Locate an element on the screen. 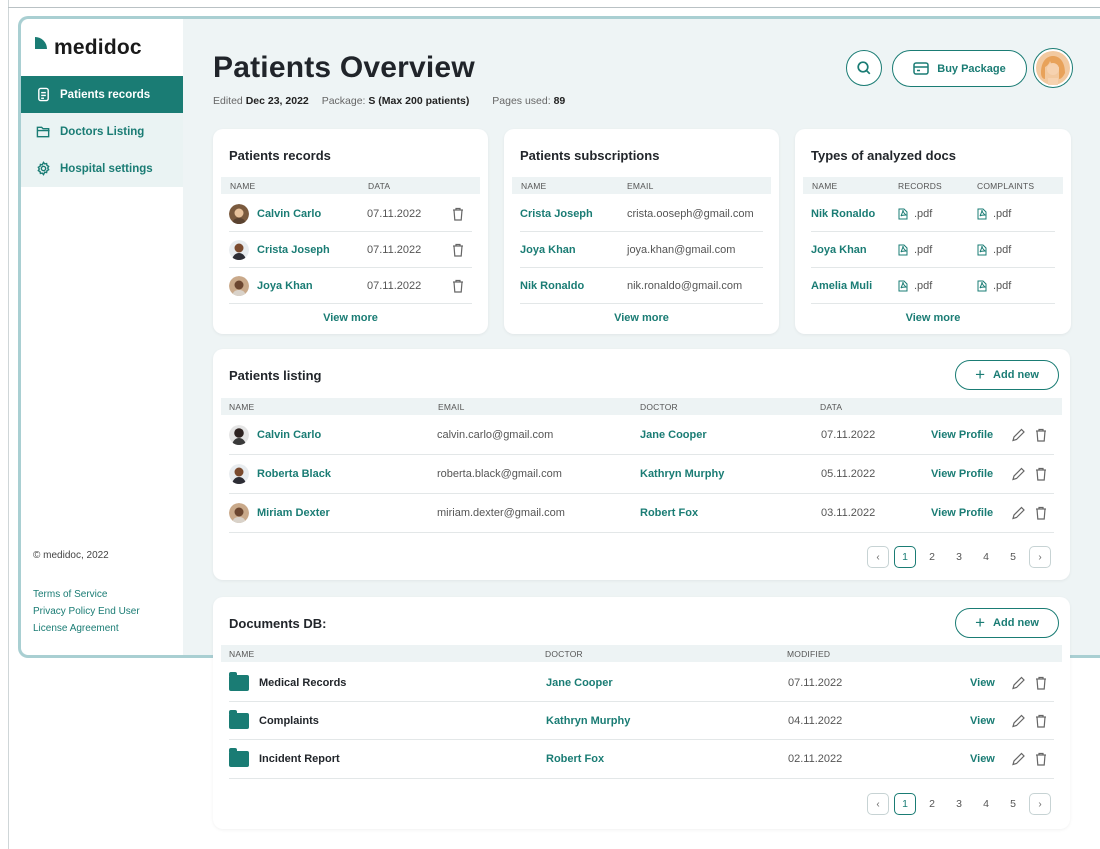 The width and height of the screenshot is (1100, 849). privacy-link: Privacy Policy End User is located at coordinates (86, 611).